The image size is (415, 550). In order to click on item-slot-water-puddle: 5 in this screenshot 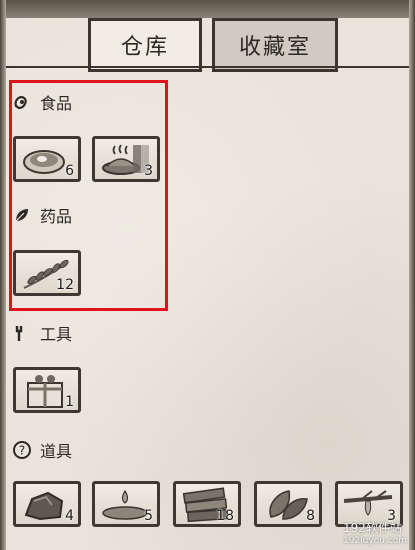, I will do `click(126, 504)`.